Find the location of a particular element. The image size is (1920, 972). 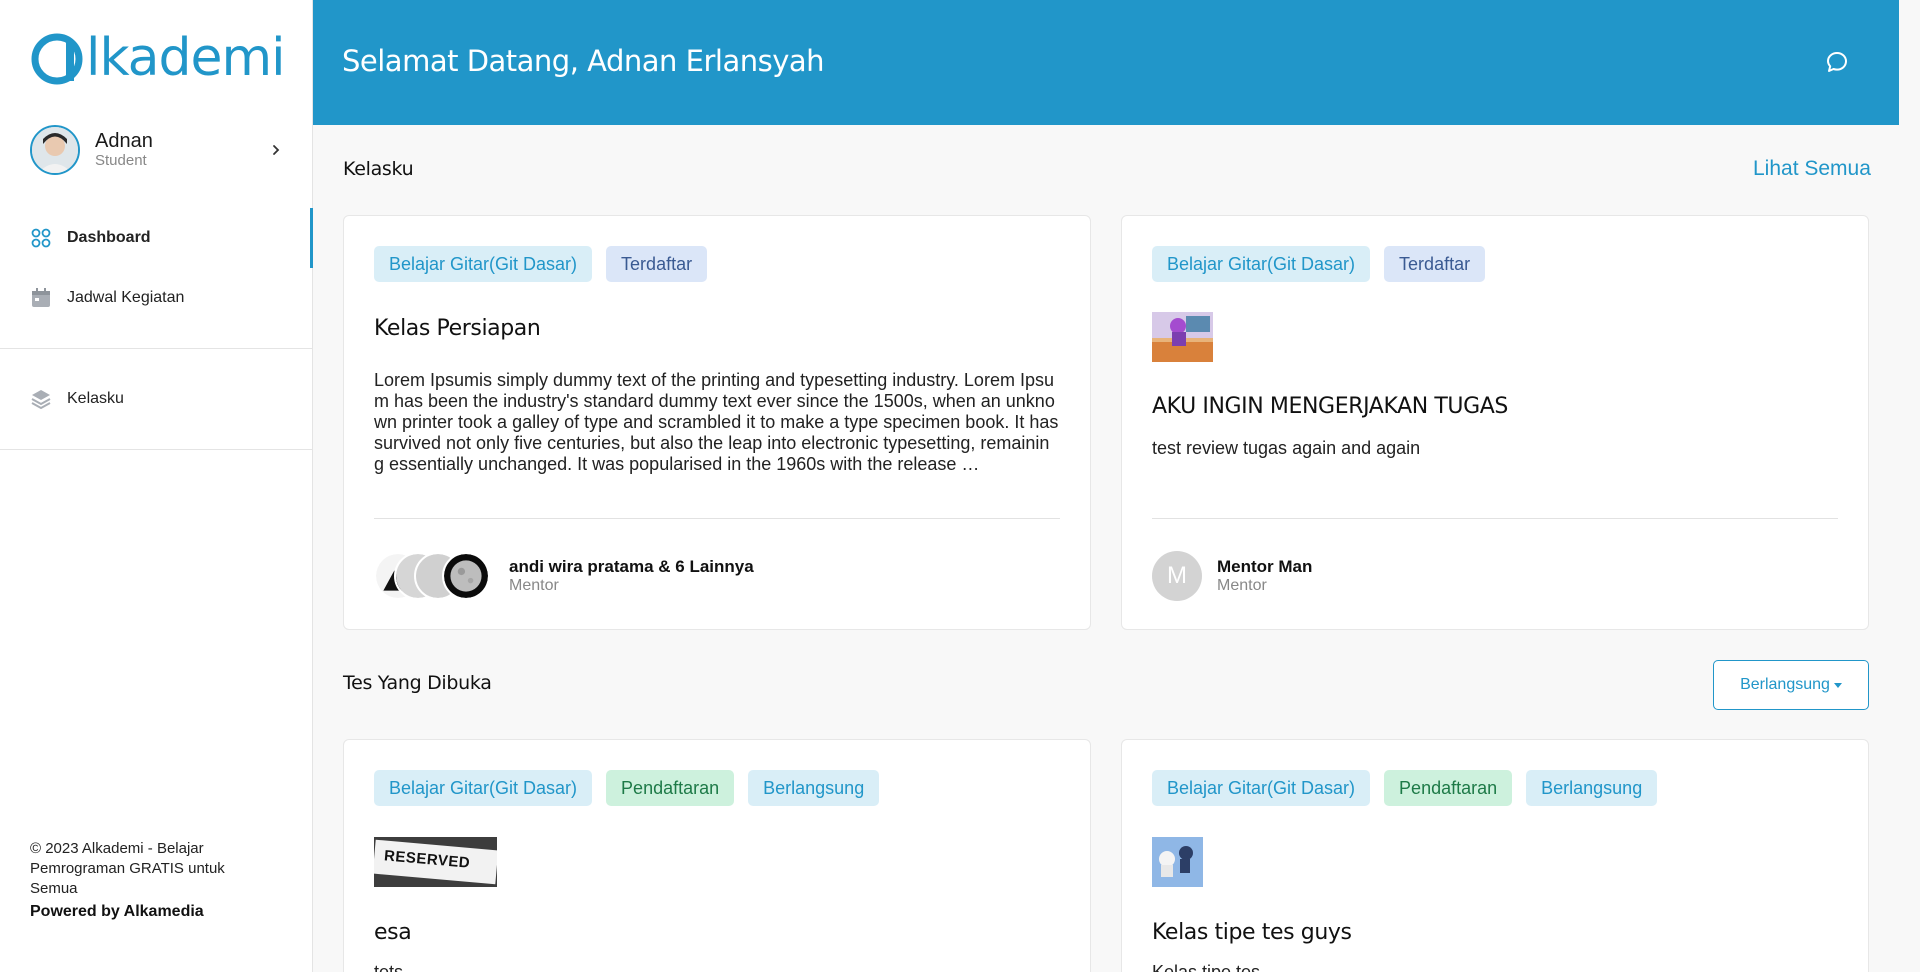

section-title-kelasku: Kelasku is located at coordinates (378, 169).